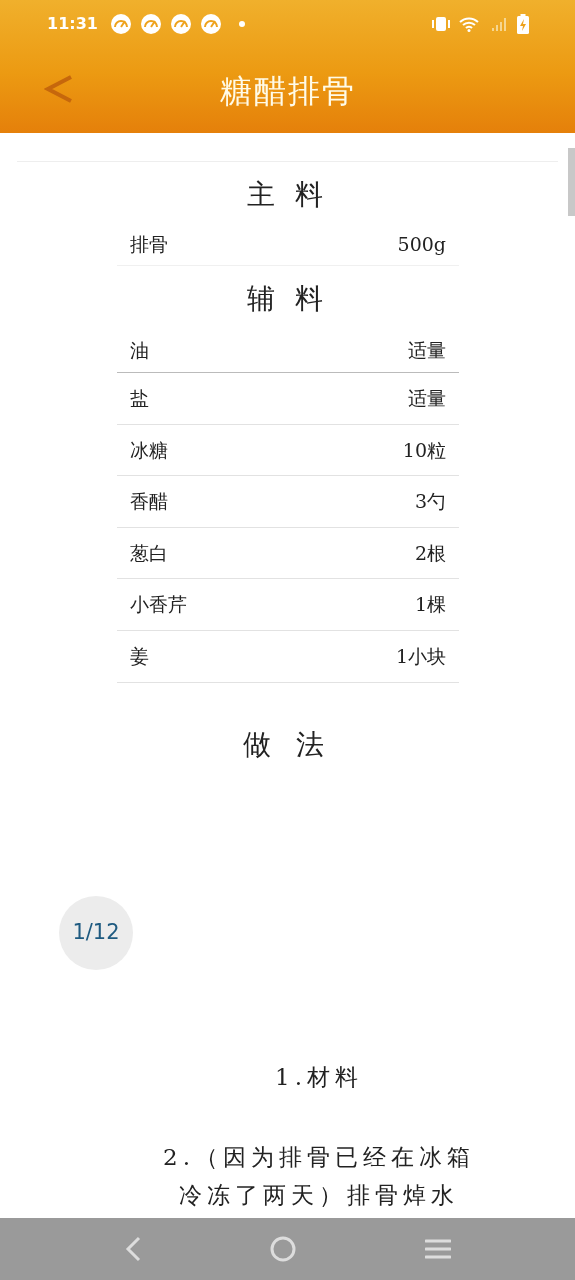 The image size is (575, 1280). I want to click on section-heading: 主 料, so click(288, 195).